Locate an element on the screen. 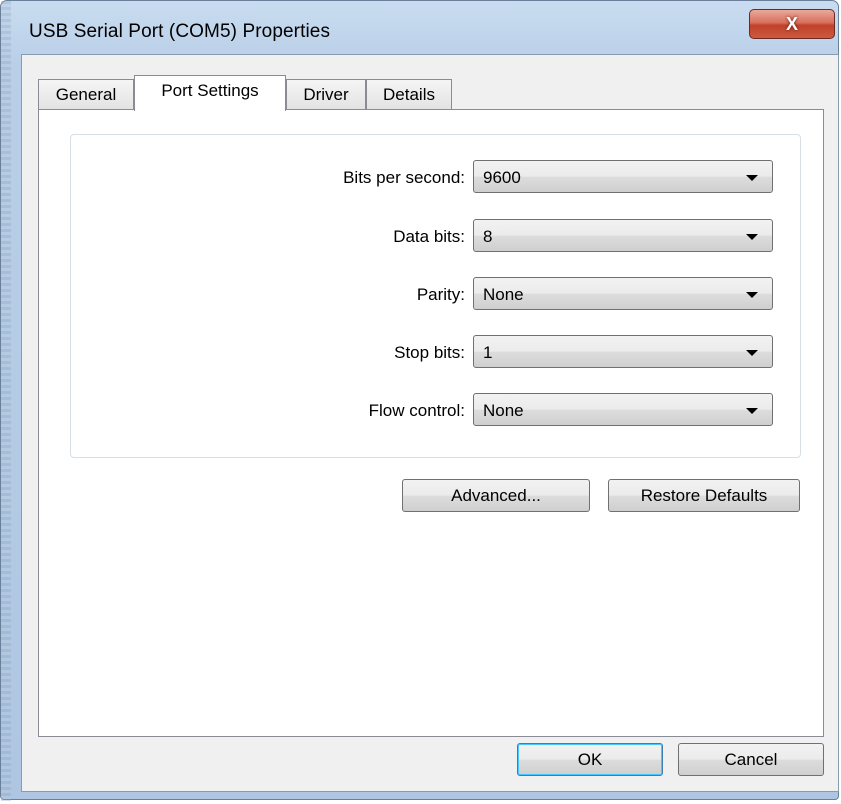 The width and height of the screenshot is (841, 804). window-title: USB Serial Port (COM5) Properties is located at coordinates (180, 31).